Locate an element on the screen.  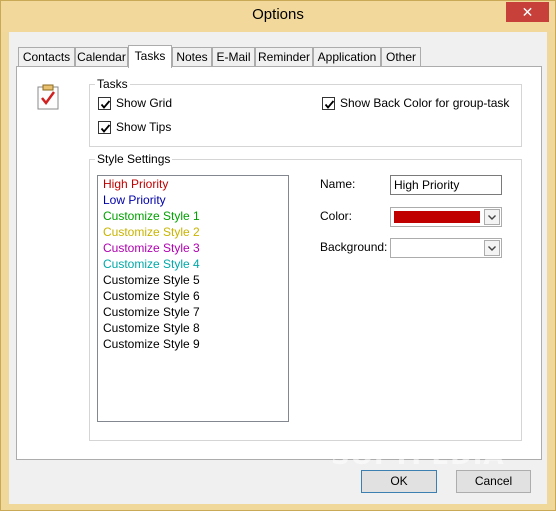
list-item: Customize Style 3 is located at coordinates (193, 248).